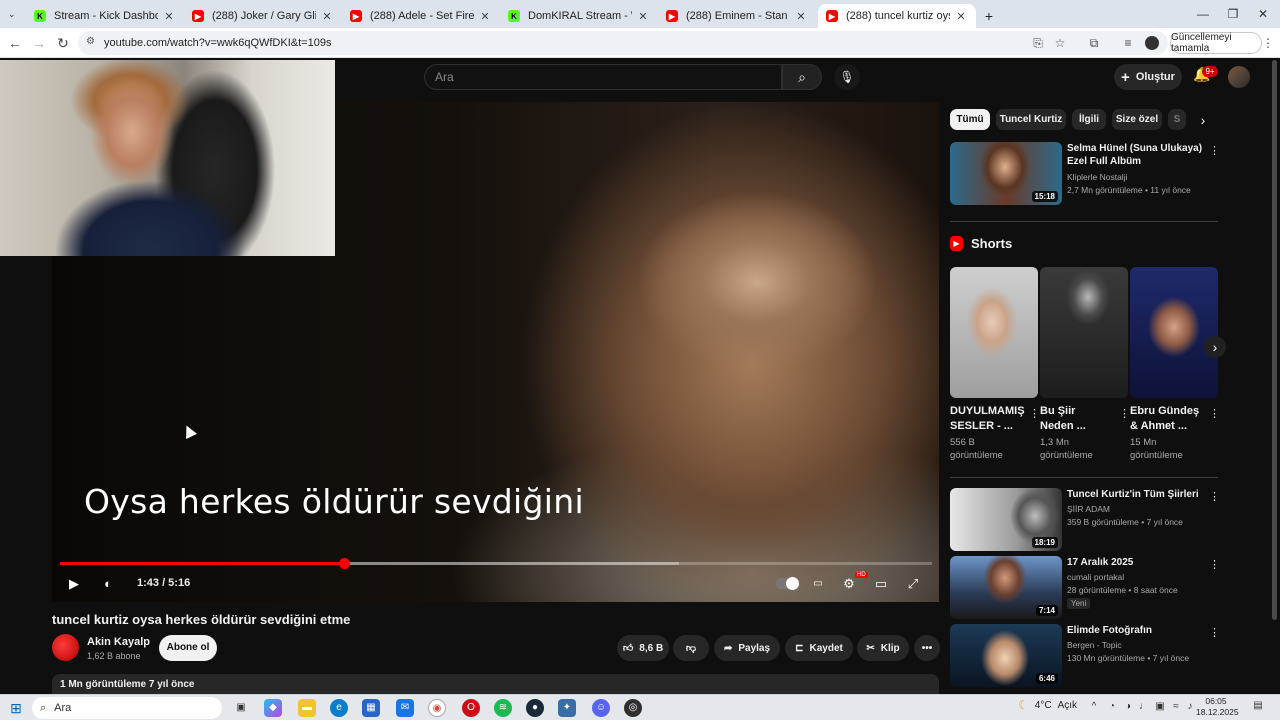 This screenshot has height=720, width=1280. What do you see at coordinates (1097, 177) in the screenshot?
I see `recommendation-channel: Kliplerle Nostalji` at bounding box center [1097, 177].